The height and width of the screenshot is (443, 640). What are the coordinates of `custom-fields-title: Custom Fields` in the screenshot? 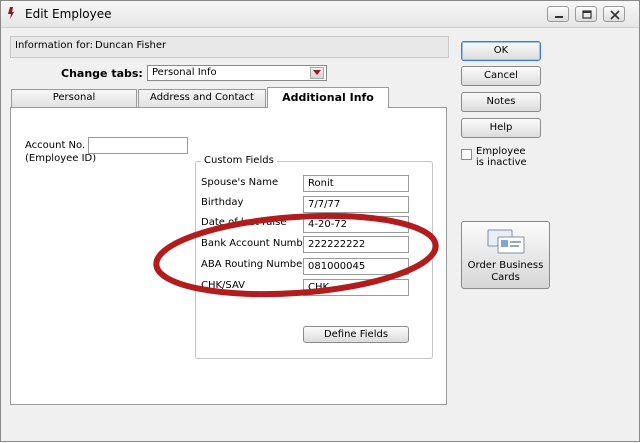 It's located at (239, 160).